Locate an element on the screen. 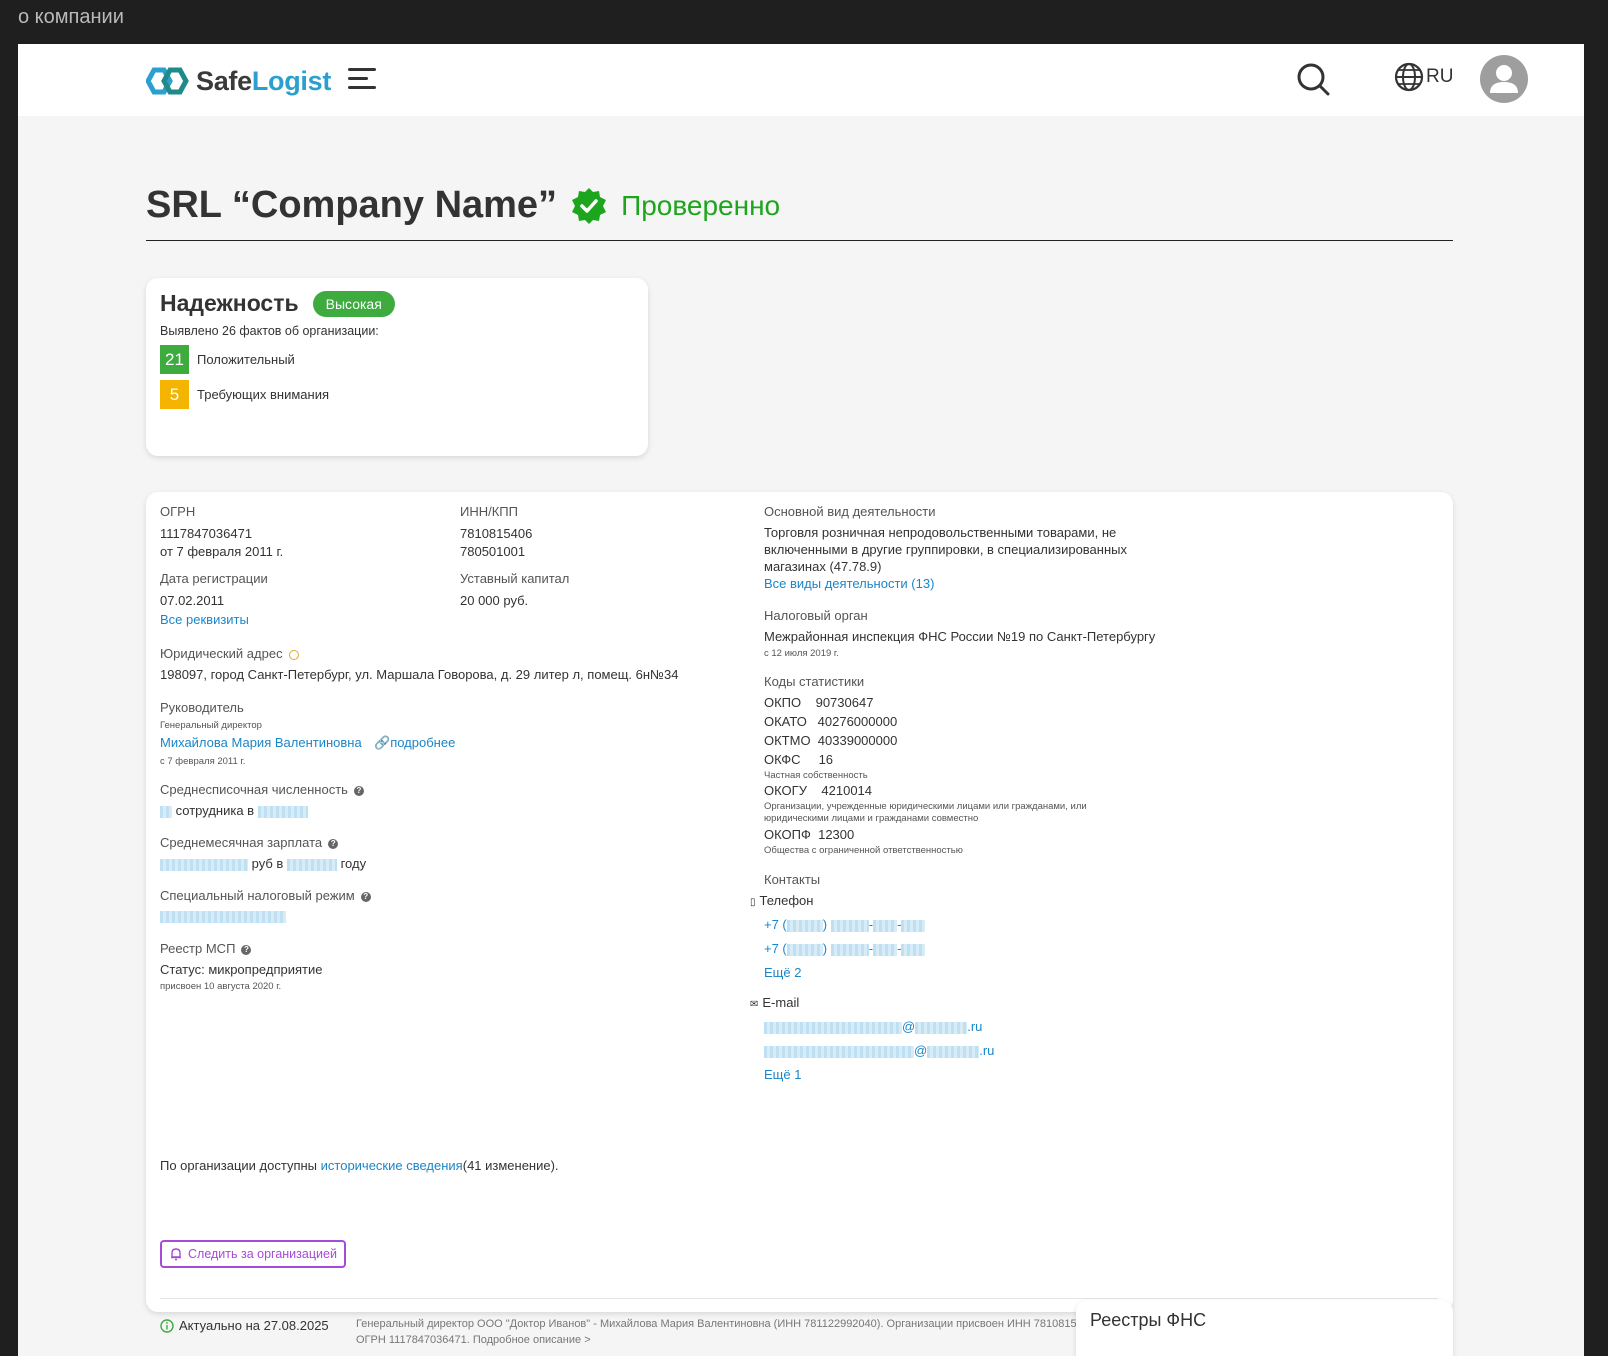  stats-codes-label: Коды статистики is located at coordinates (814, 681).